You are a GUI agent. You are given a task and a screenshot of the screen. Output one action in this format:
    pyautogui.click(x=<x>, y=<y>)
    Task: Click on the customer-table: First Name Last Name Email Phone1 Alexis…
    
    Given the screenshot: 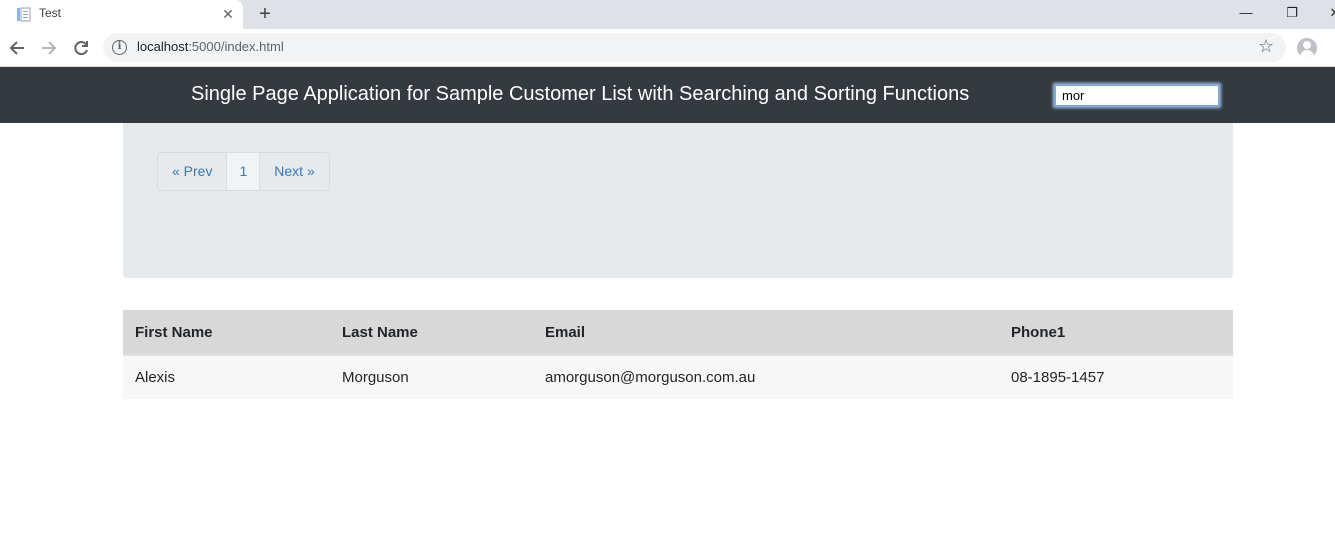 What is the action you would take?
    pyautogui.click(x=678, y=354)
    